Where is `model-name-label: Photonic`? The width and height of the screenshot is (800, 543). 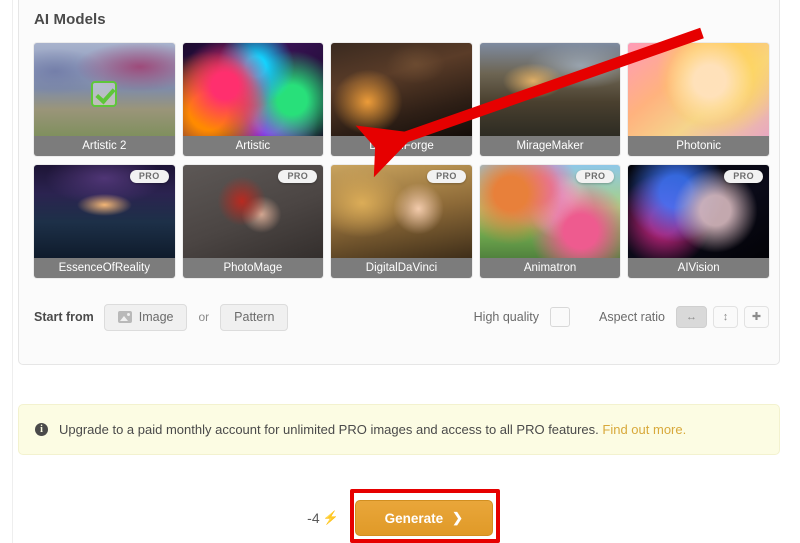 model-name-label: Photonic is located at coordinates (698, 146).